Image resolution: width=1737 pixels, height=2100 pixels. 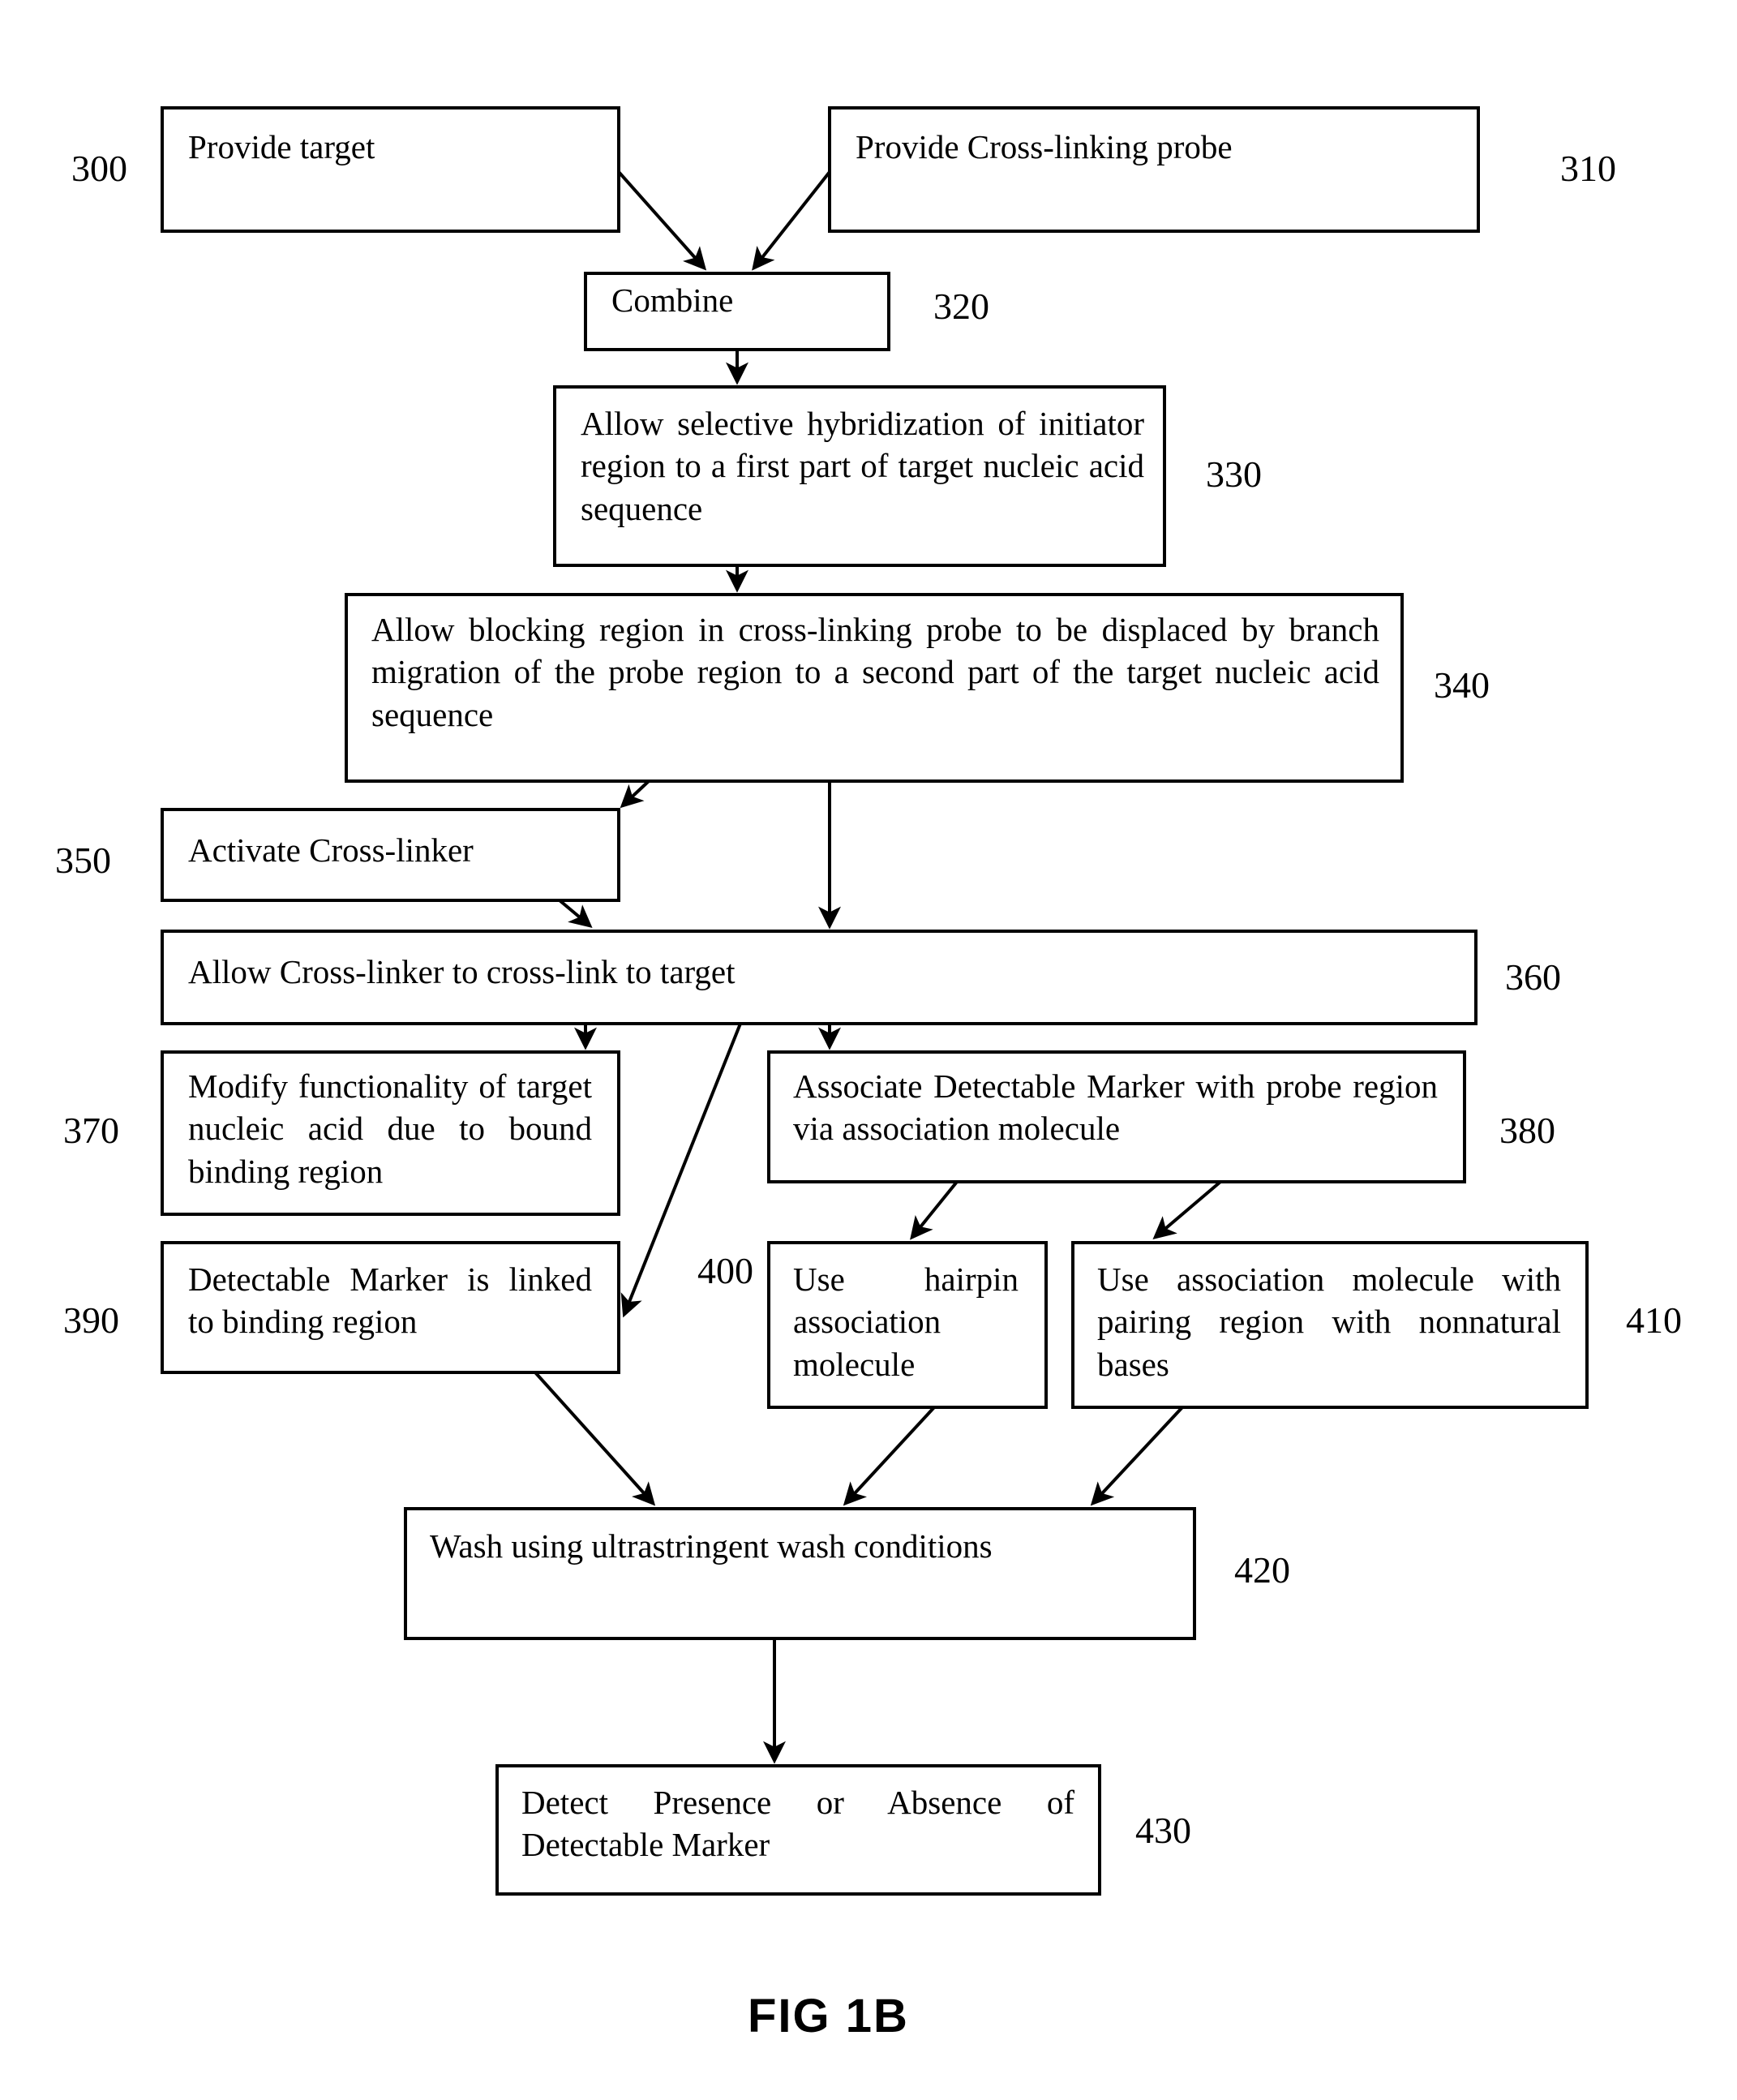 What do you see at coordinates (725, 1270) in the screenshot?
I see `ref-number-400: 400` at bounding box center [725, 1270].